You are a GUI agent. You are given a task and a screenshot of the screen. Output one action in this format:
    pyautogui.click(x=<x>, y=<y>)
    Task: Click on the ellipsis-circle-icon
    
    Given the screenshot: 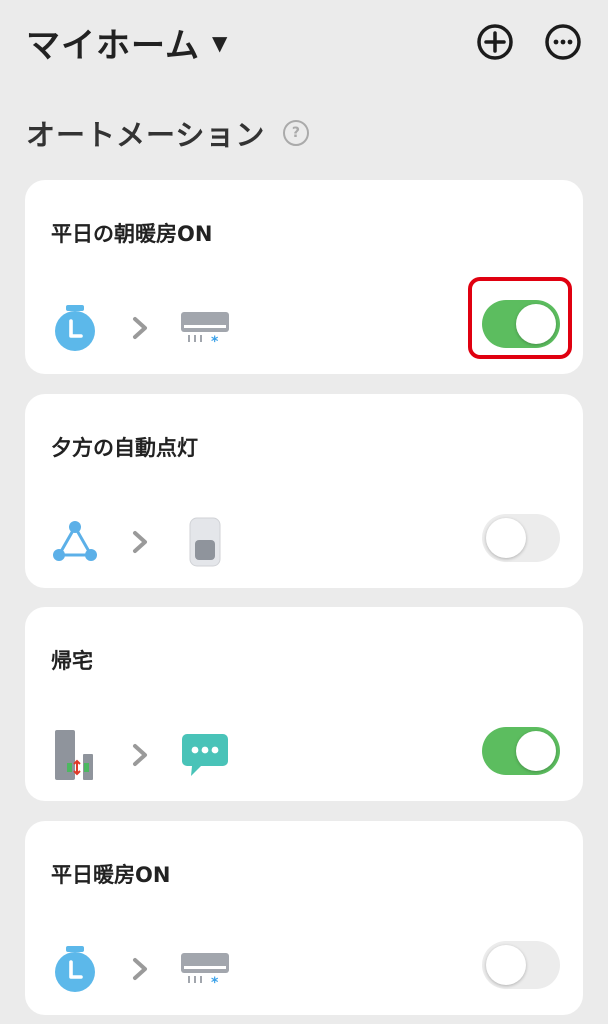 What is the action you would take?
    pyautogui.click(x=563, y=42)
    